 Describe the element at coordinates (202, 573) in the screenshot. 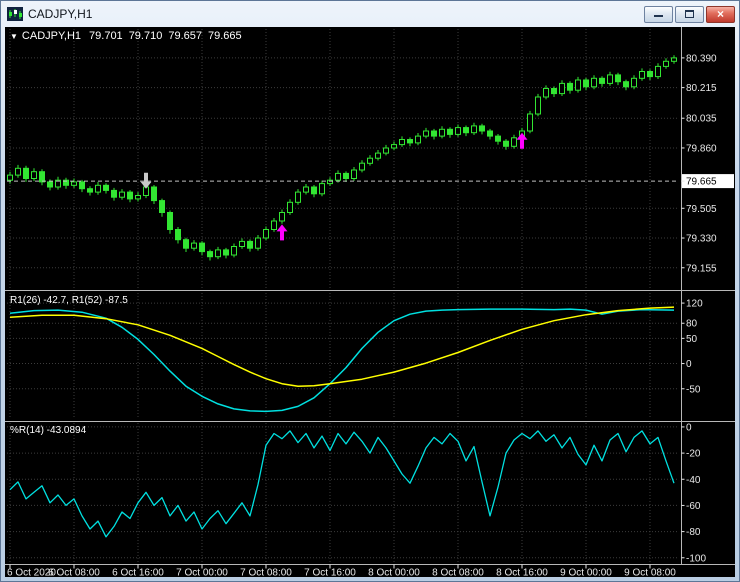

I see `svg-text: 7 Oct 00:00` at that location.